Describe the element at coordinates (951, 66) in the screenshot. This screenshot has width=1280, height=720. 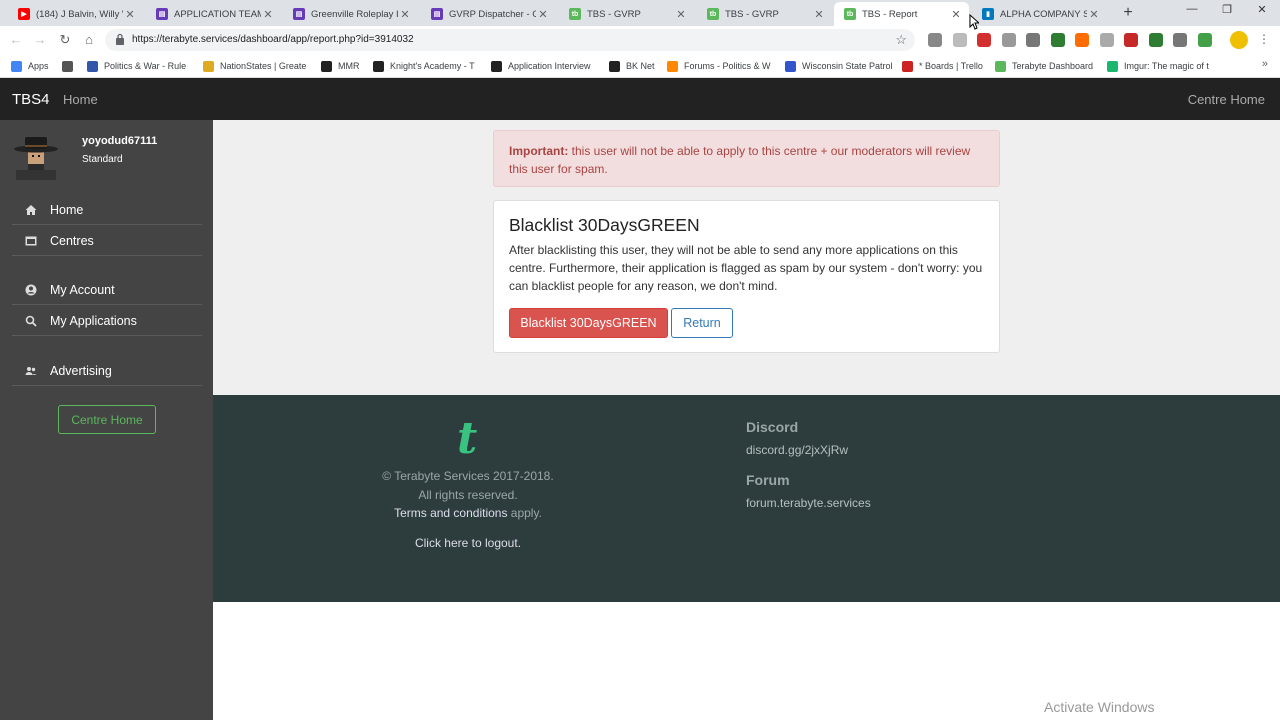
I see `bookmark-label: * Boards | Trello` at that location.